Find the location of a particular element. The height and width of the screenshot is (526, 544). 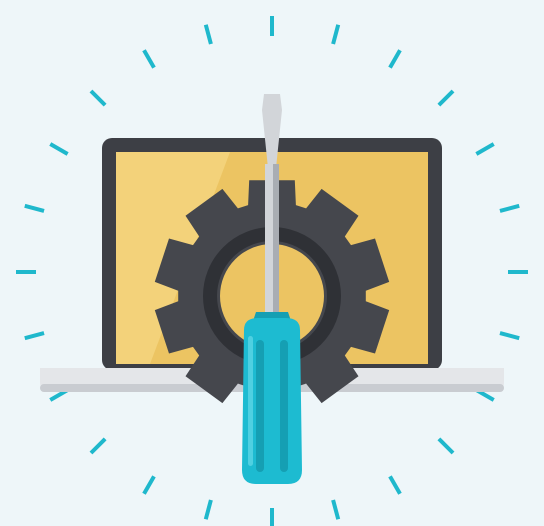

screwdriver-shaft-shadow is located at coordinates (276, 242).